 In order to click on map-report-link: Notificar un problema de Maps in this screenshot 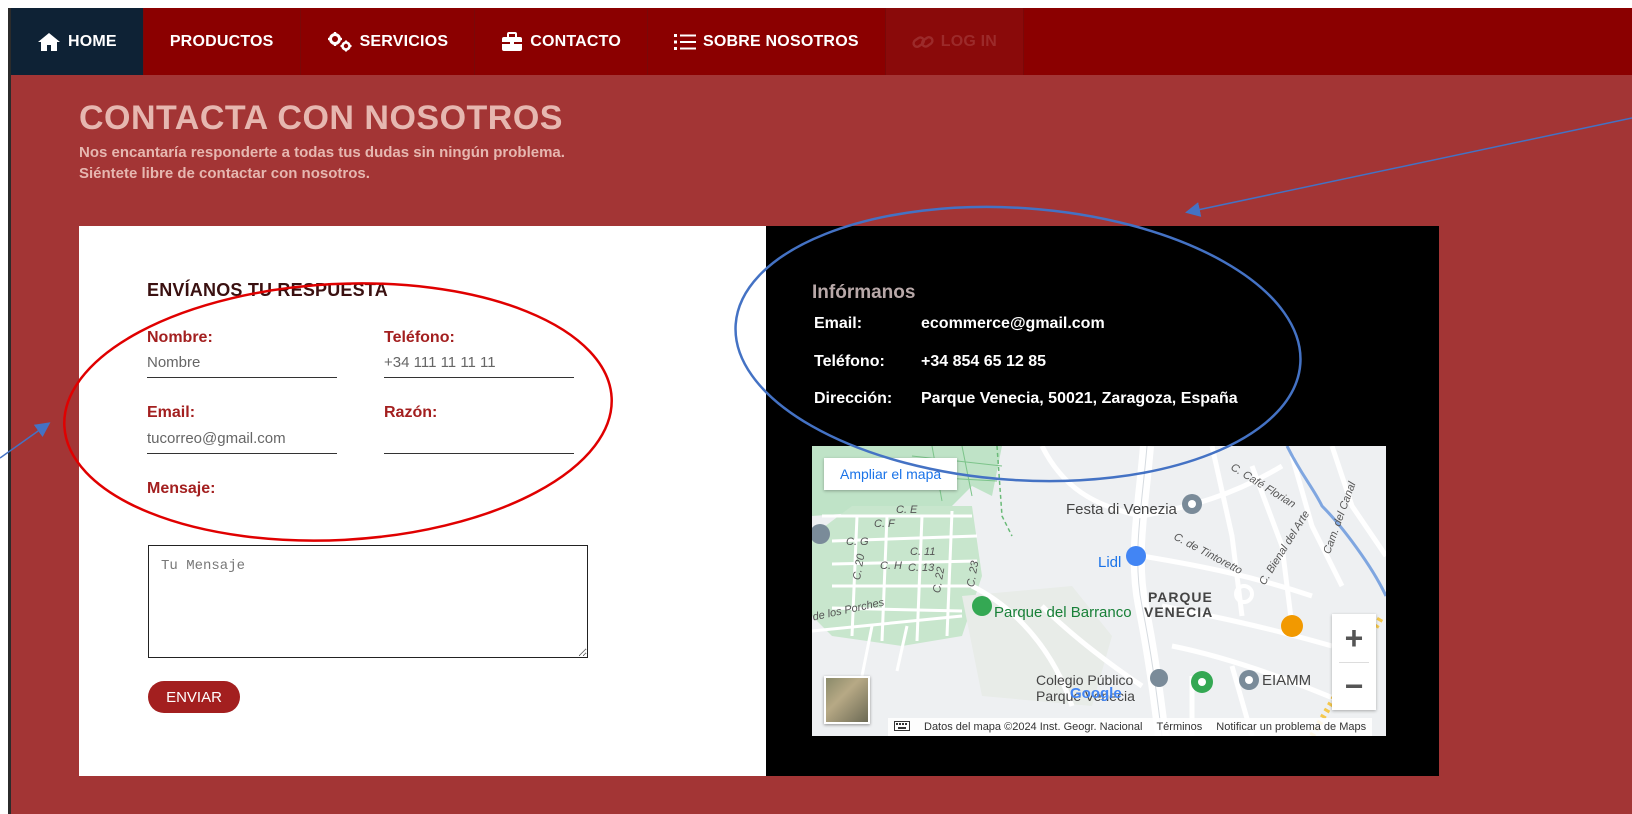, I will do `click(1291, 727)`.